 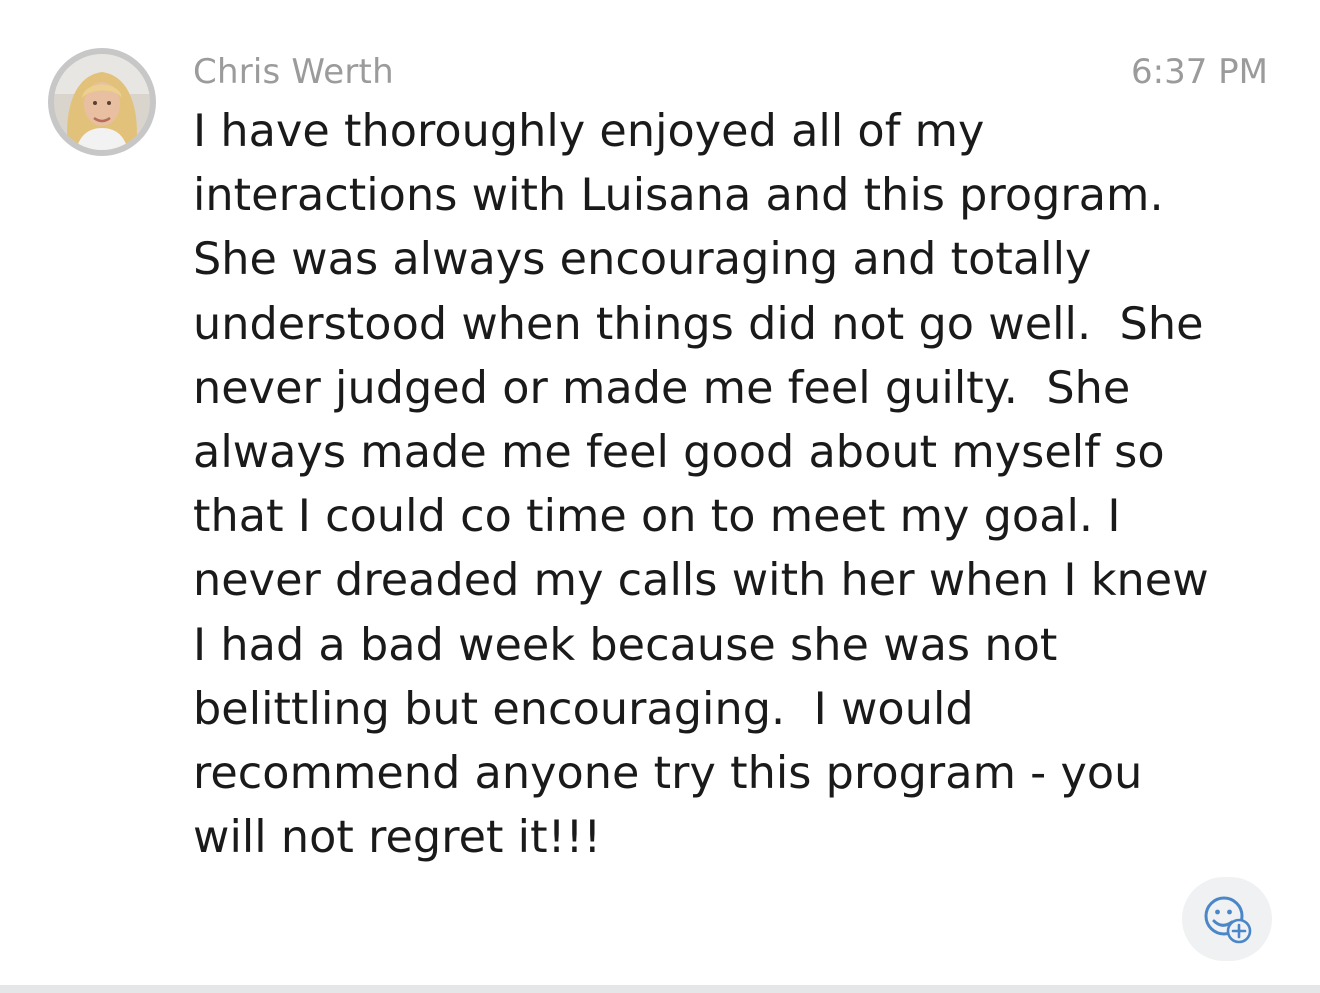 What do you see at coordinates (660, 989) in the screenshot?
I see `bottom-divider` at bounding box center [660, 989].